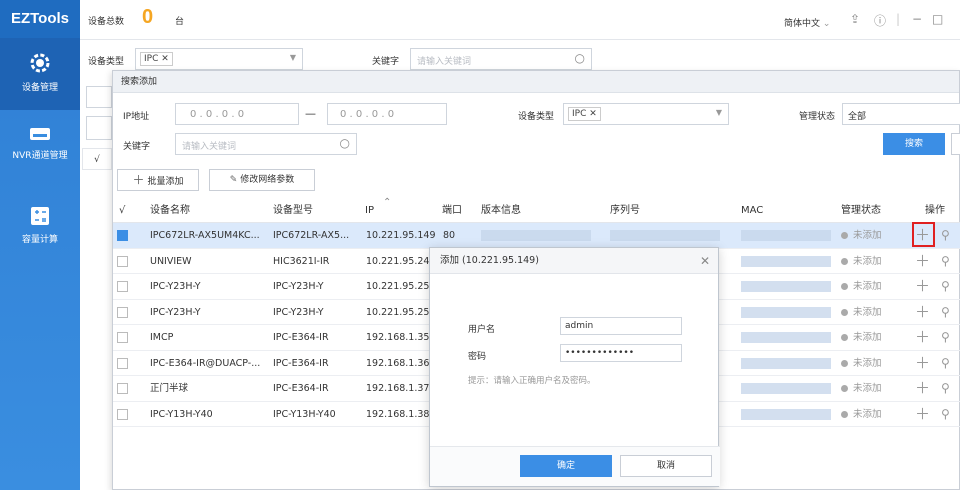 The height and width of the screenshot is (490, 960). I want to click on highlight-box, so click(923, 234).